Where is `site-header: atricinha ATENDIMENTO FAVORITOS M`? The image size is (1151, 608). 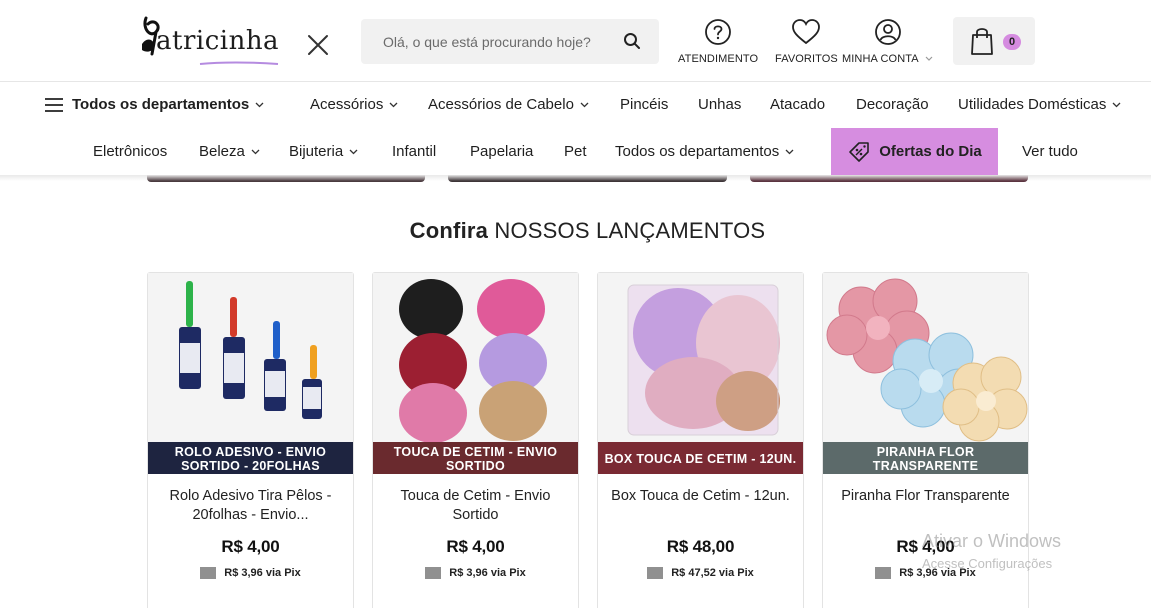
site-header: atricinha ATENDIMENTO FAVORITOS M is located at coordinates (575, 41).